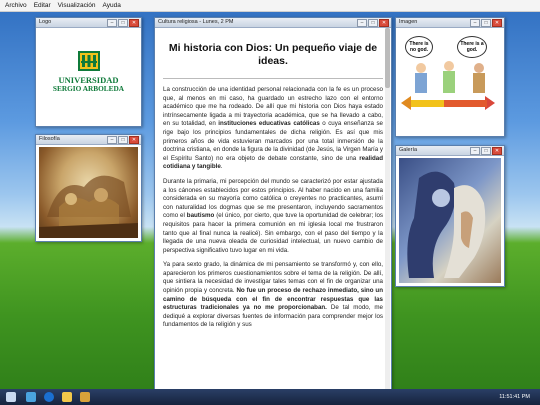  I want to click on filosofia-window: Filosofía – □ ✕, so click(88, 188).